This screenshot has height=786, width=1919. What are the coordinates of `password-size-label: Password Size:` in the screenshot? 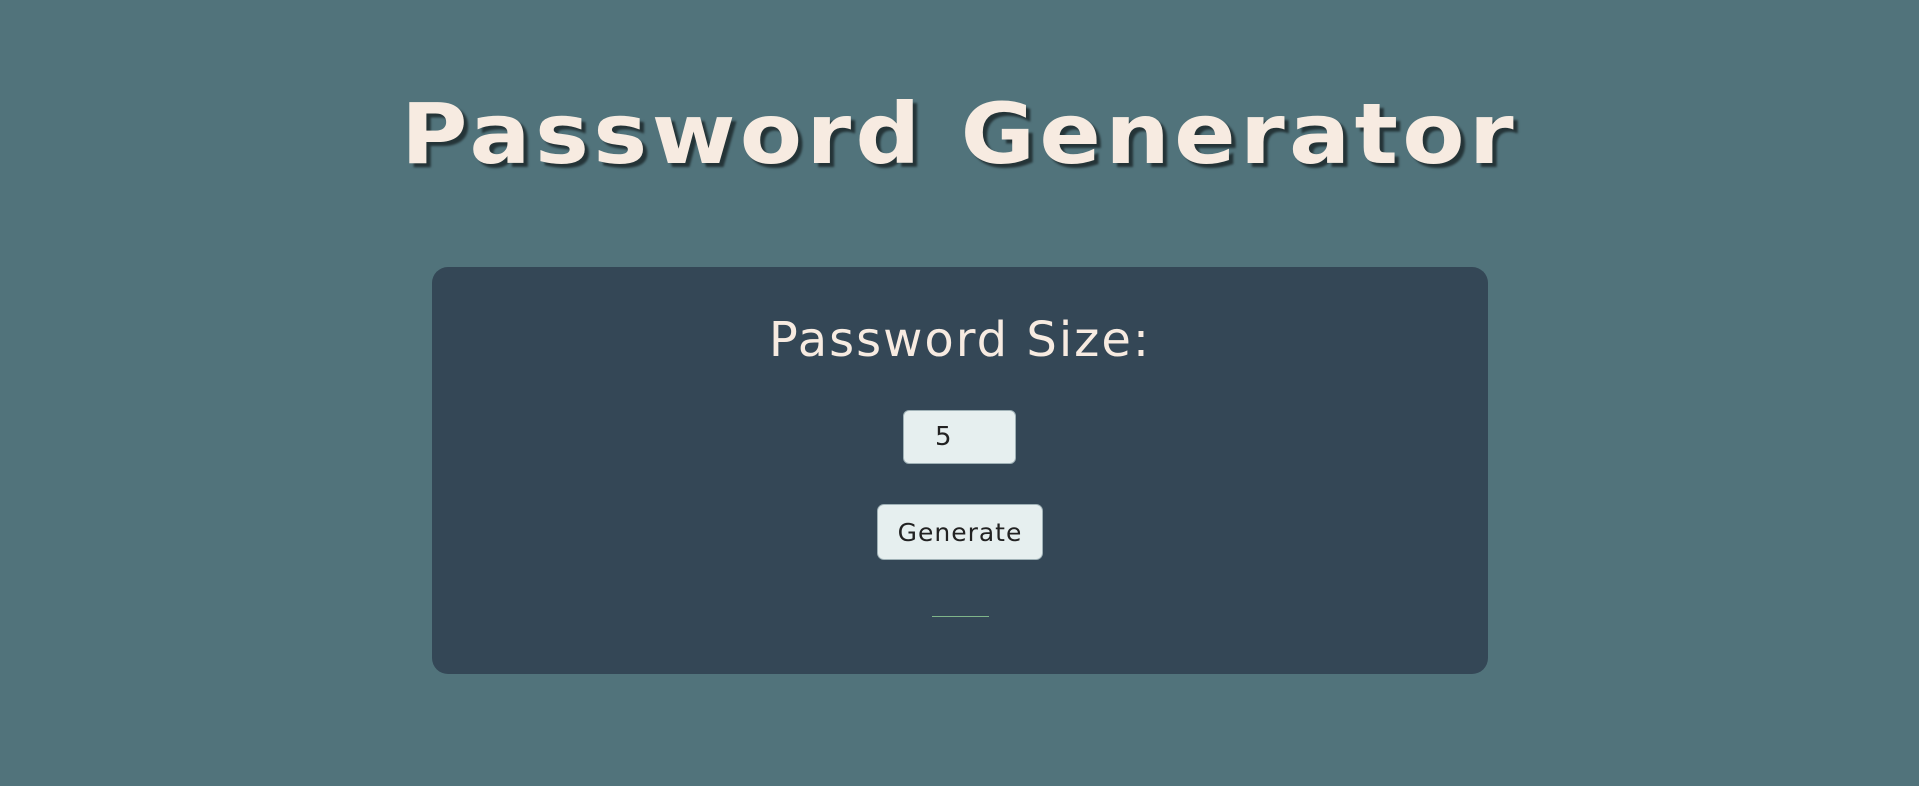 It's located at (960, 340).